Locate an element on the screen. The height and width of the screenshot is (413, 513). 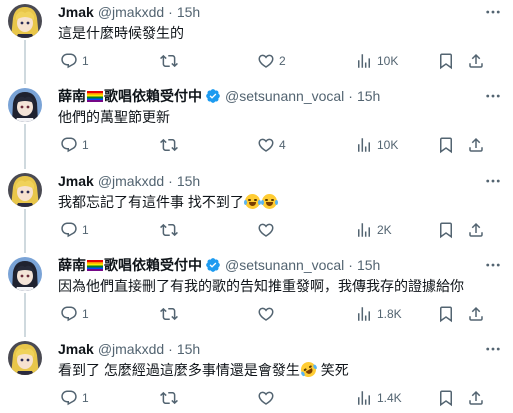
rainbow-flag-emoji is located at coordinates (95, 96).